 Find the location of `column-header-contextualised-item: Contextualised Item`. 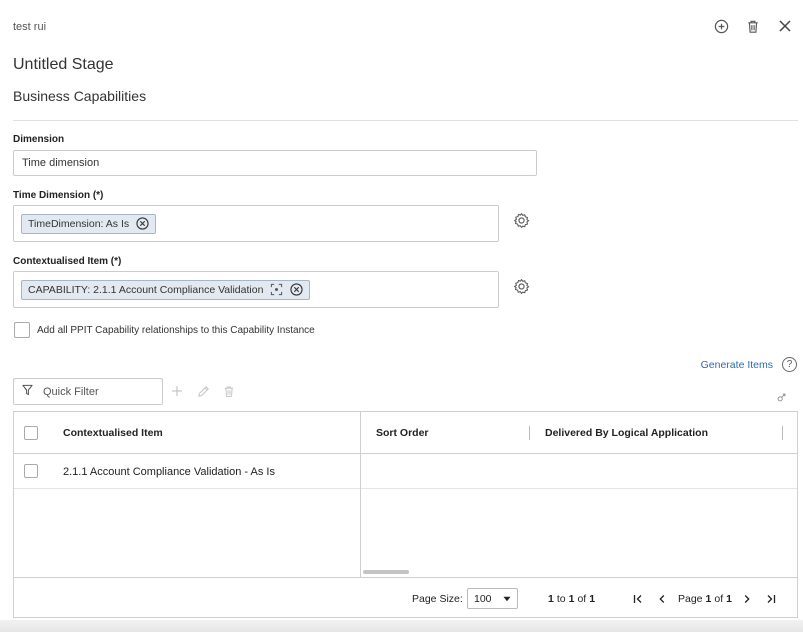

column-header-contextualised-item: Contextualised Item is located at coordinates (113, 433).